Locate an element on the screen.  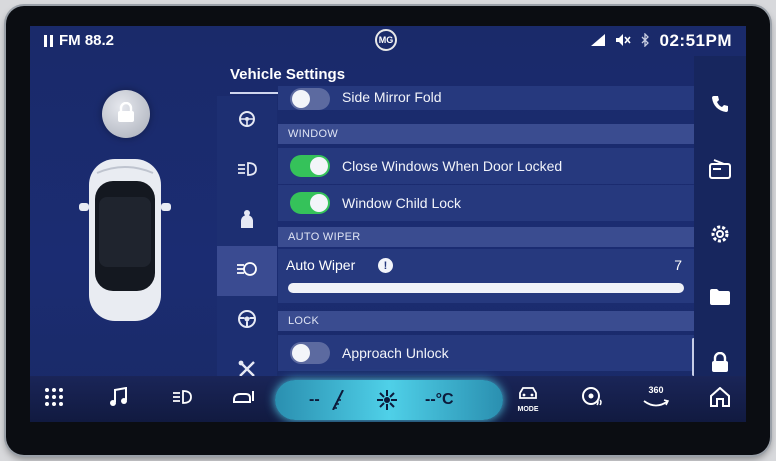
radio-button is located at coordinates (720, 171).